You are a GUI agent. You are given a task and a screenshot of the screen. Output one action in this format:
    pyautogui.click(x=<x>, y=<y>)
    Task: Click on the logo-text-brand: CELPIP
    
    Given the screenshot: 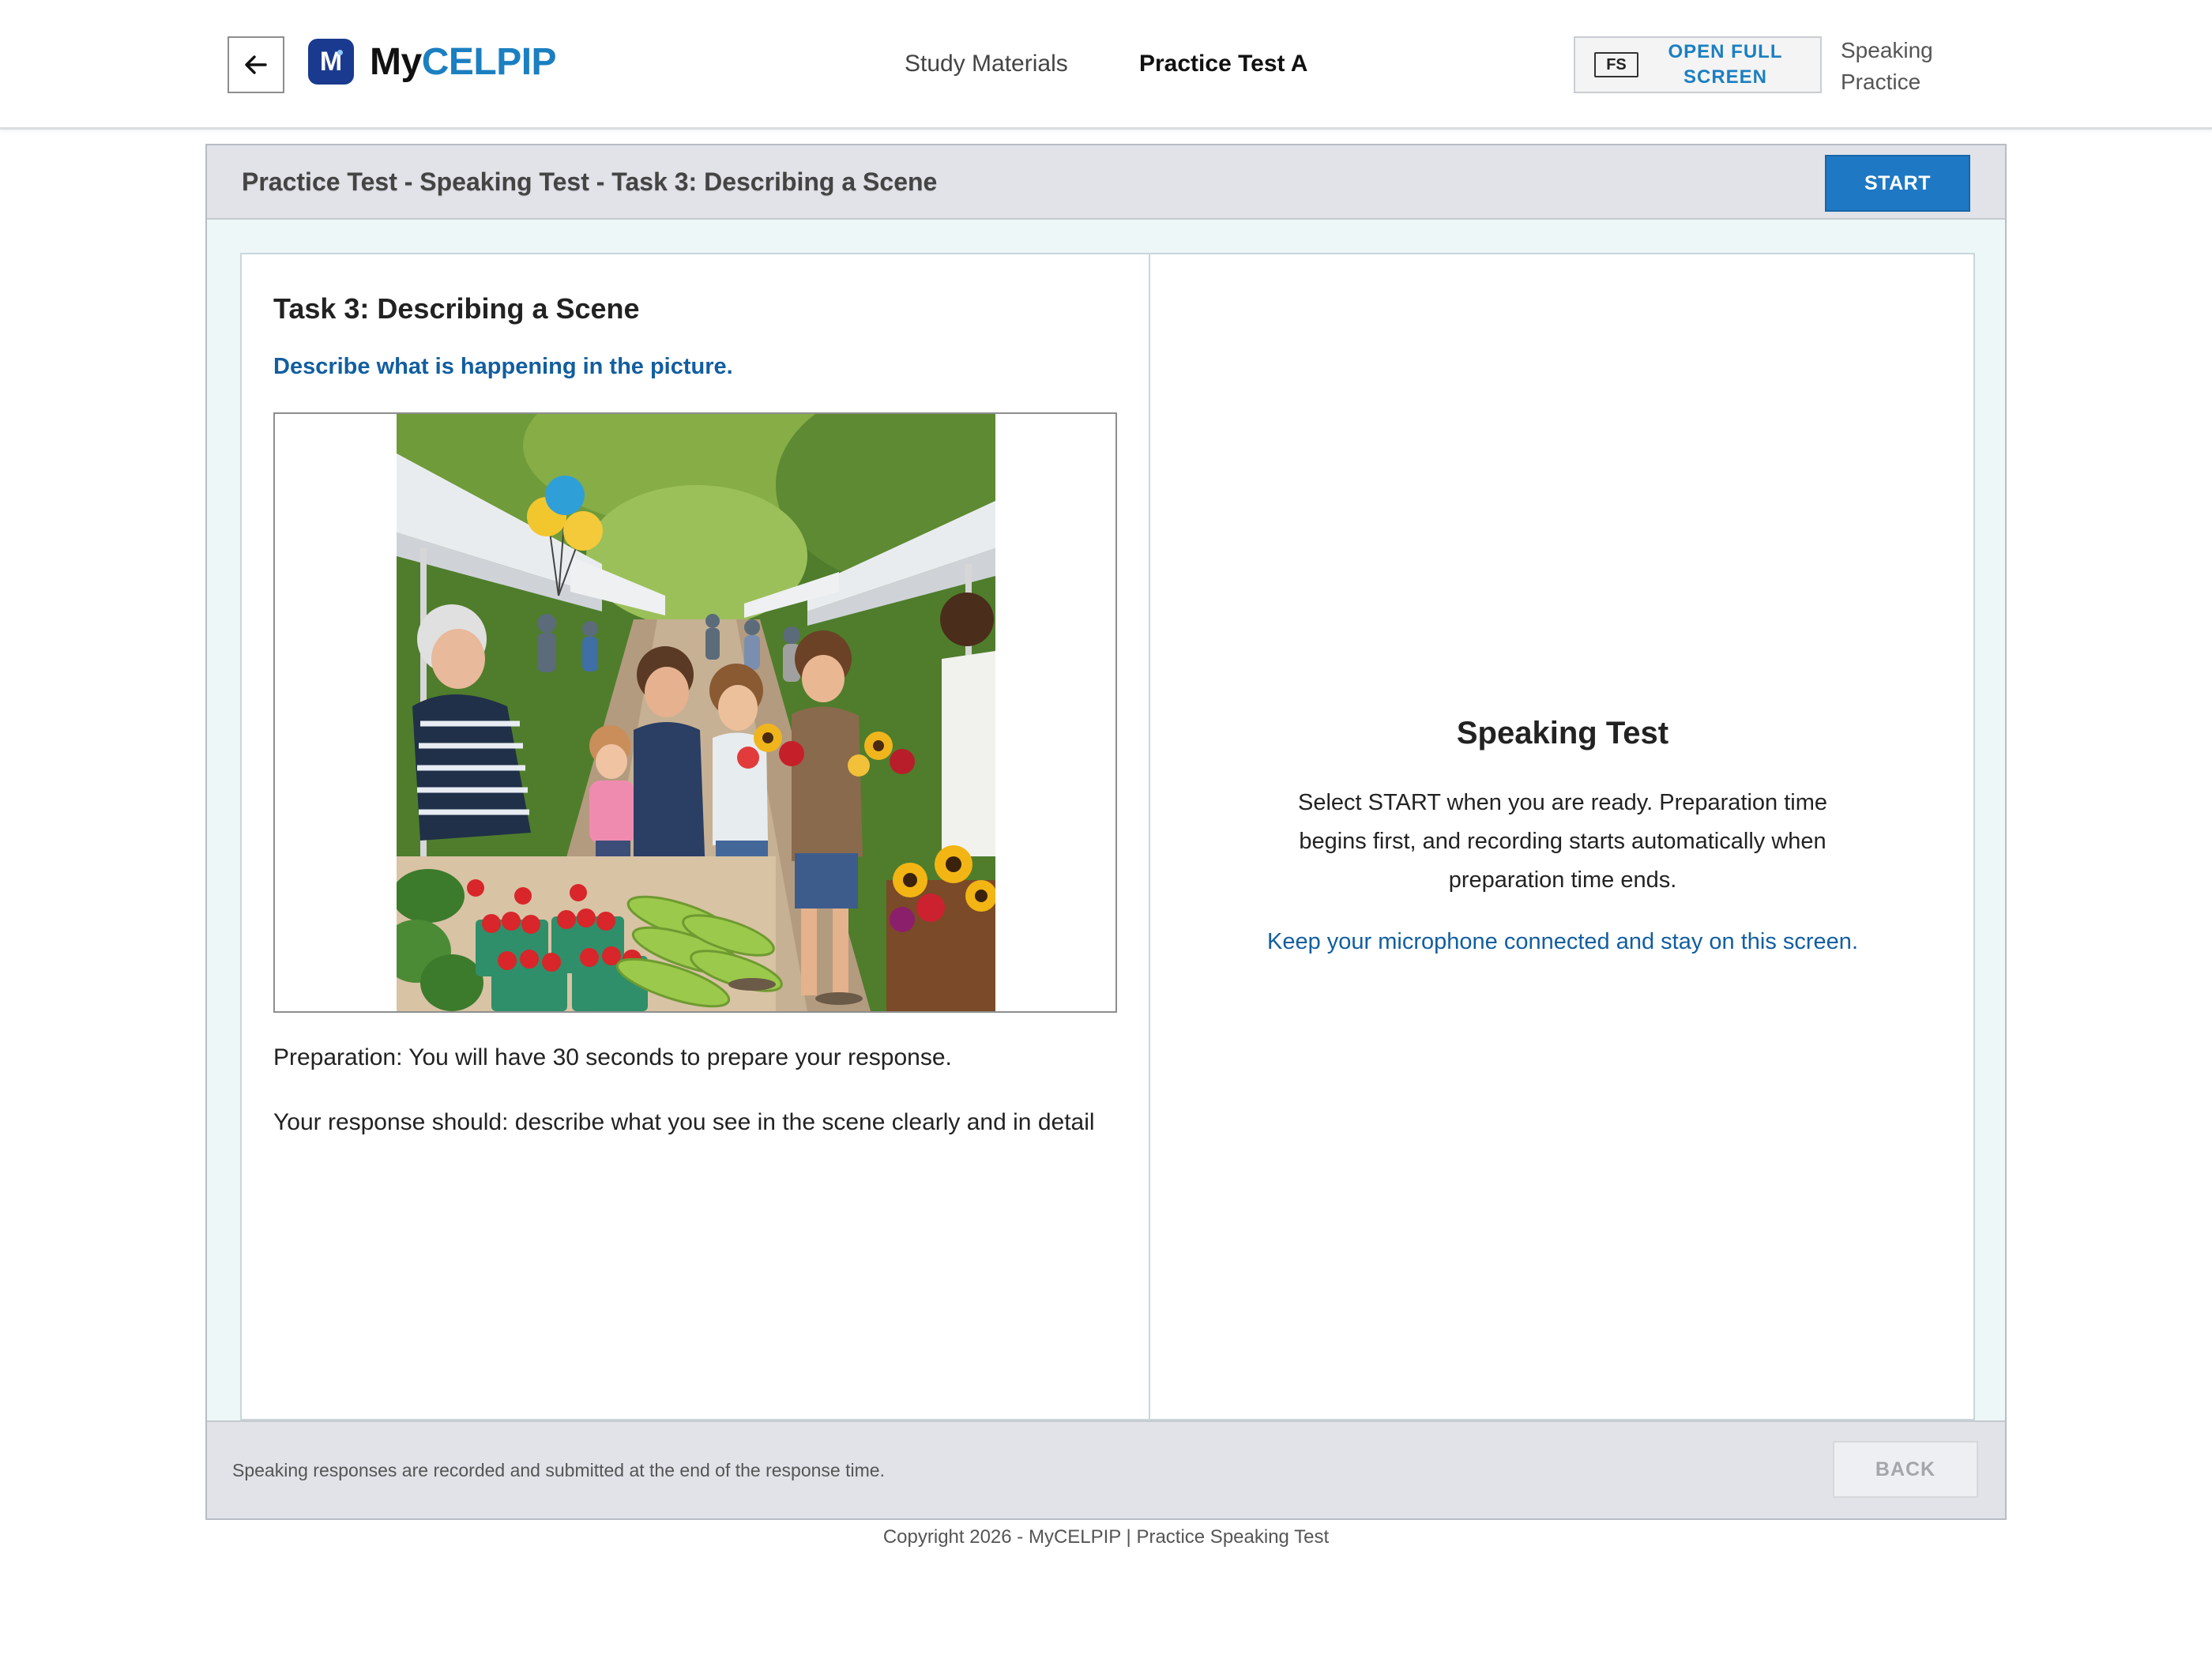 What is the action you would take?
    pyautogui.click(x=489, y=62)
    